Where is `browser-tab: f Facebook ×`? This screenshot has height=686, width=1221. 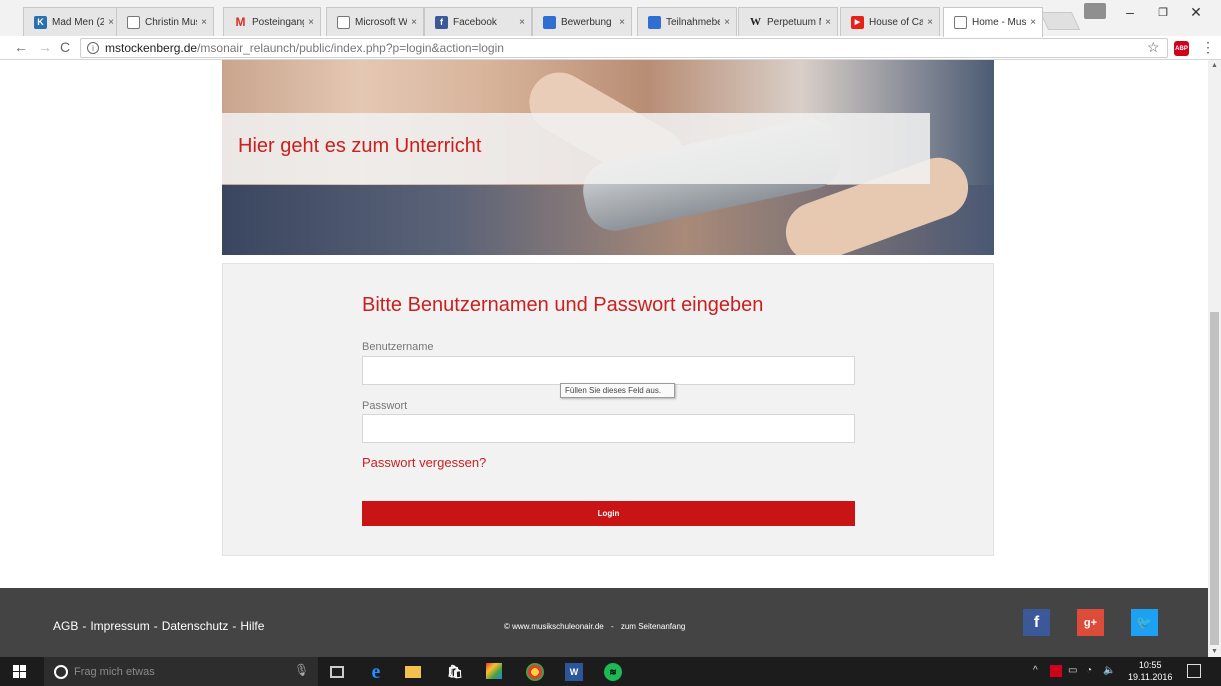 browser-tab: f Facebook × is located at coordinates (478, 21).